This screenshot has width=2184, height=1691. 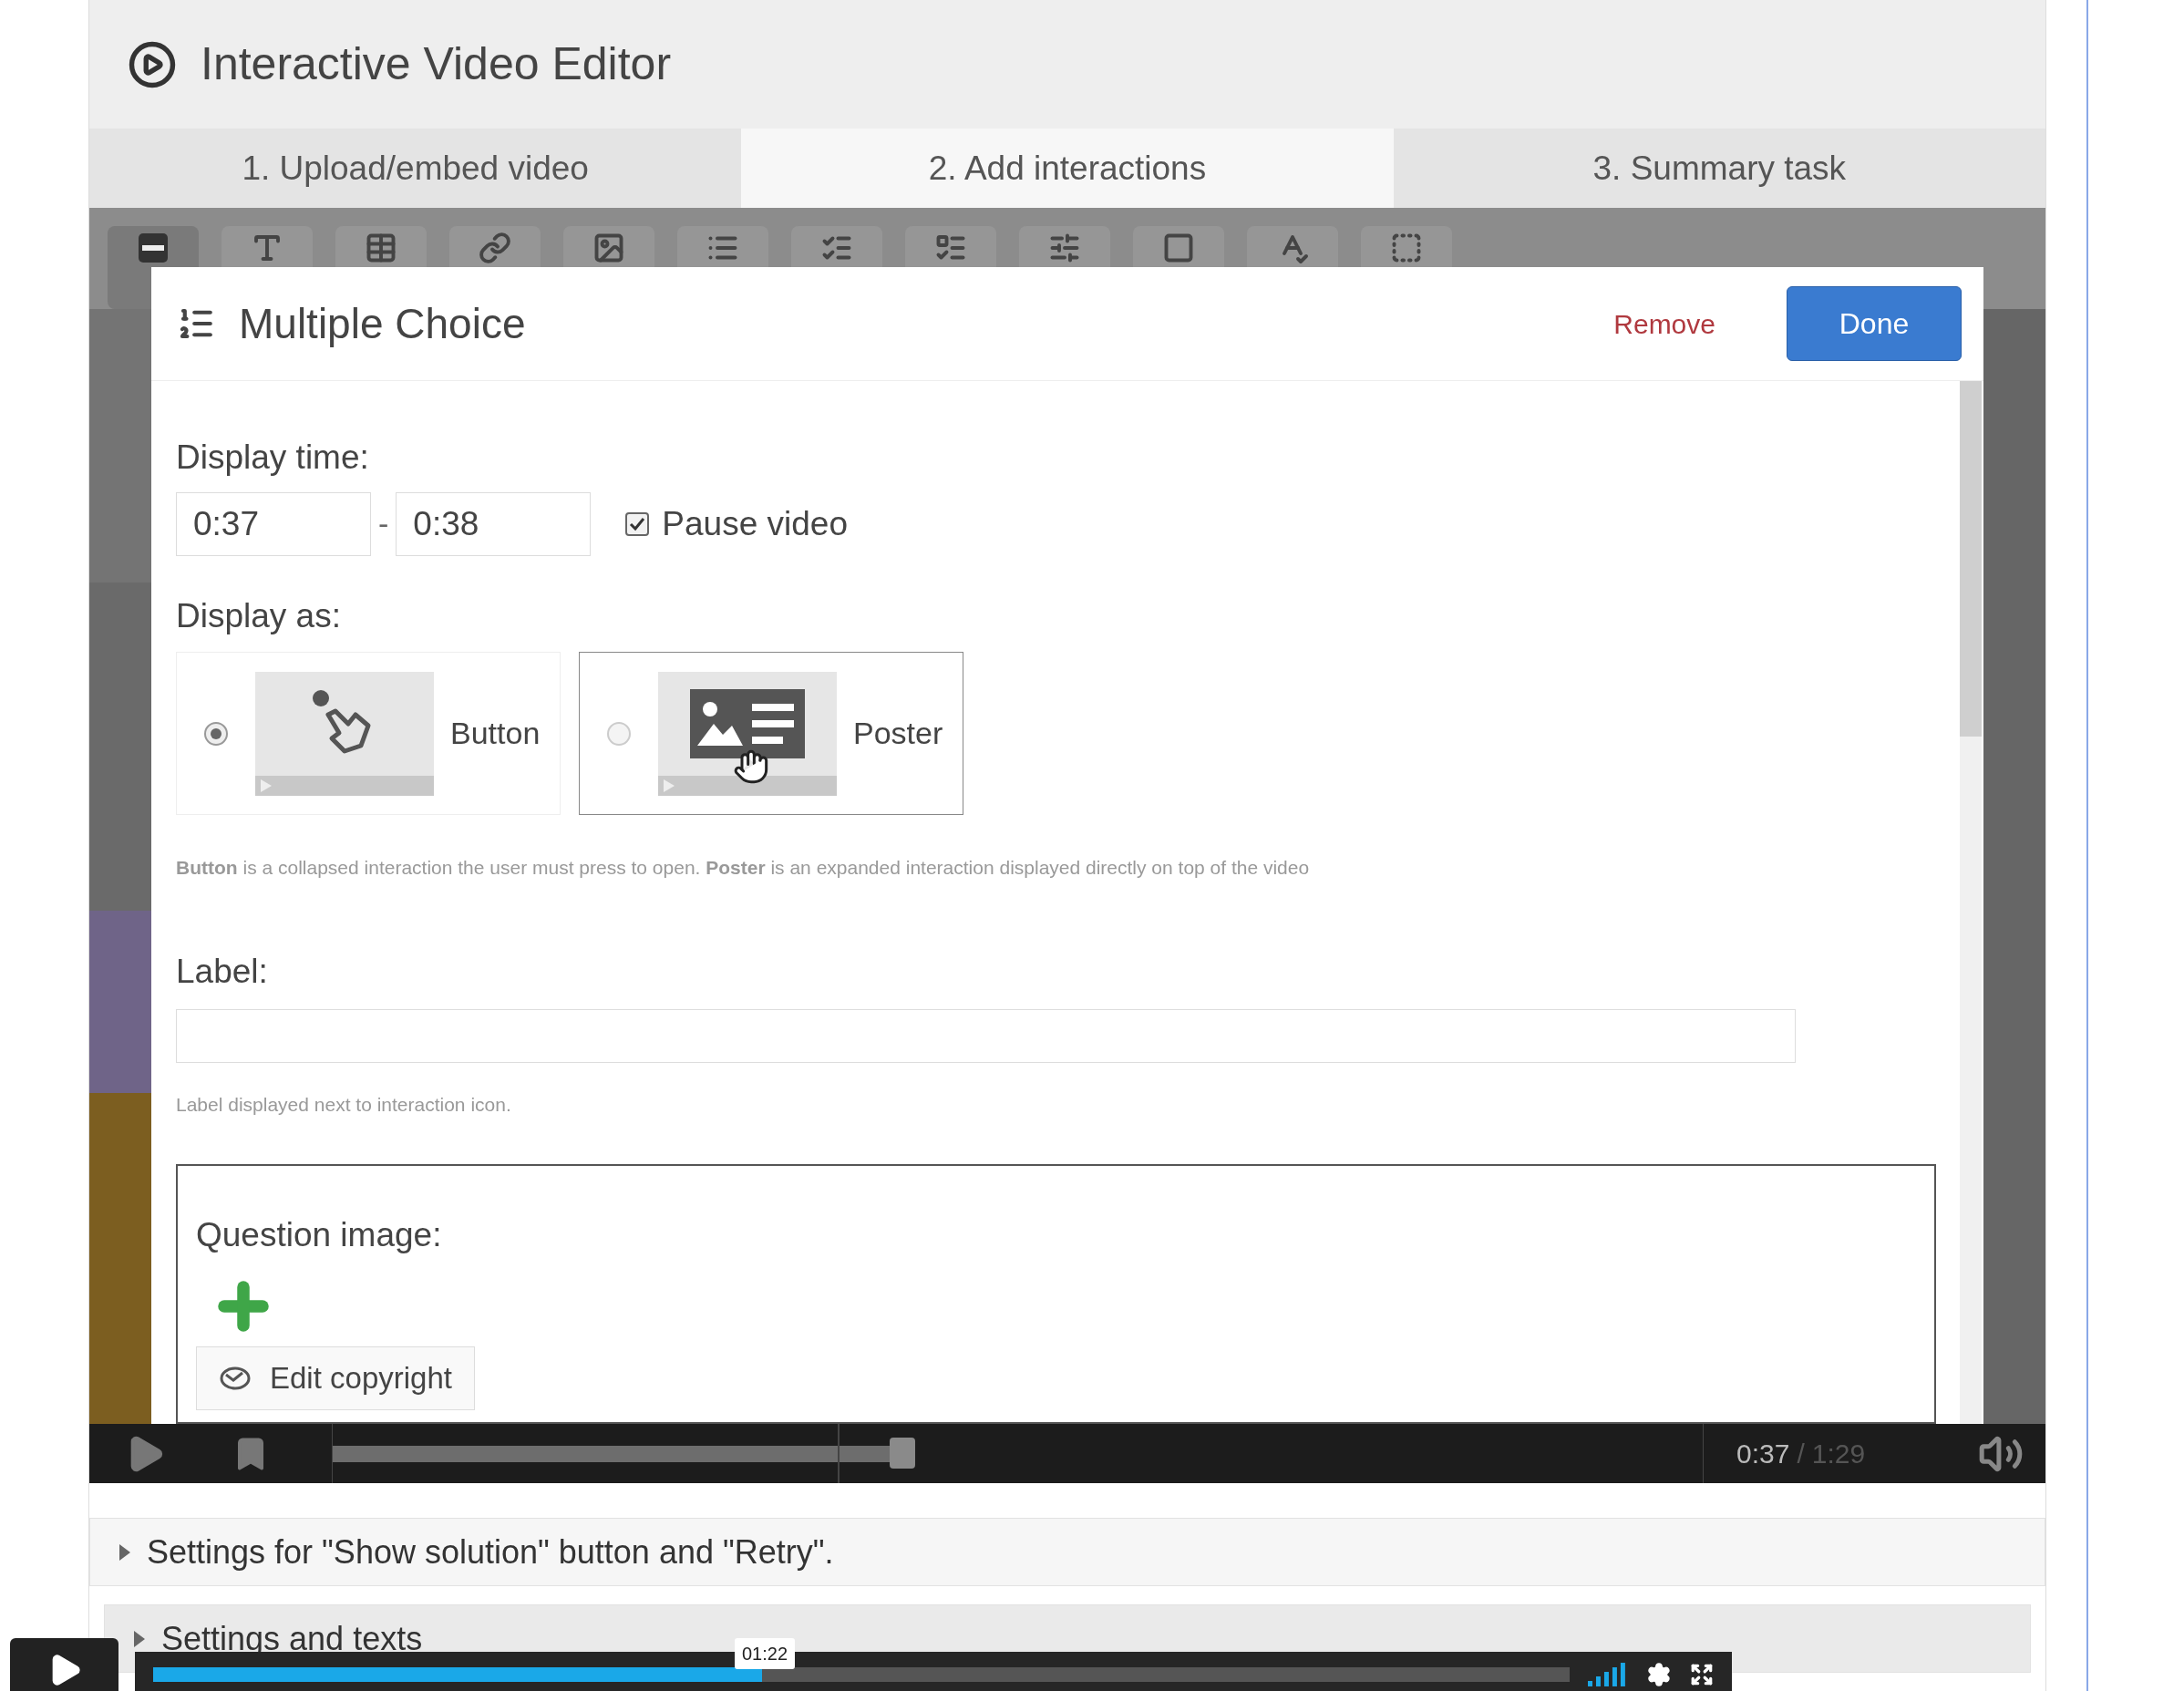 What do you see at coordinates (1179, 248) in the screenshot?
I see `square-icon` at bounding box center [1179, 248].